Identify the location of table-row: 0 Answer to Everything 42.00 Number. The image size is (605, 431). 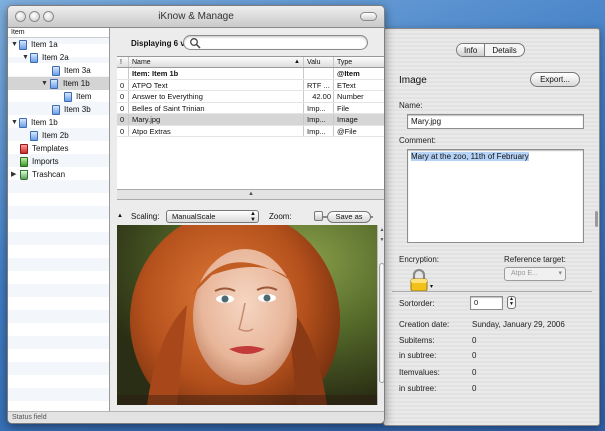
(250, 97).